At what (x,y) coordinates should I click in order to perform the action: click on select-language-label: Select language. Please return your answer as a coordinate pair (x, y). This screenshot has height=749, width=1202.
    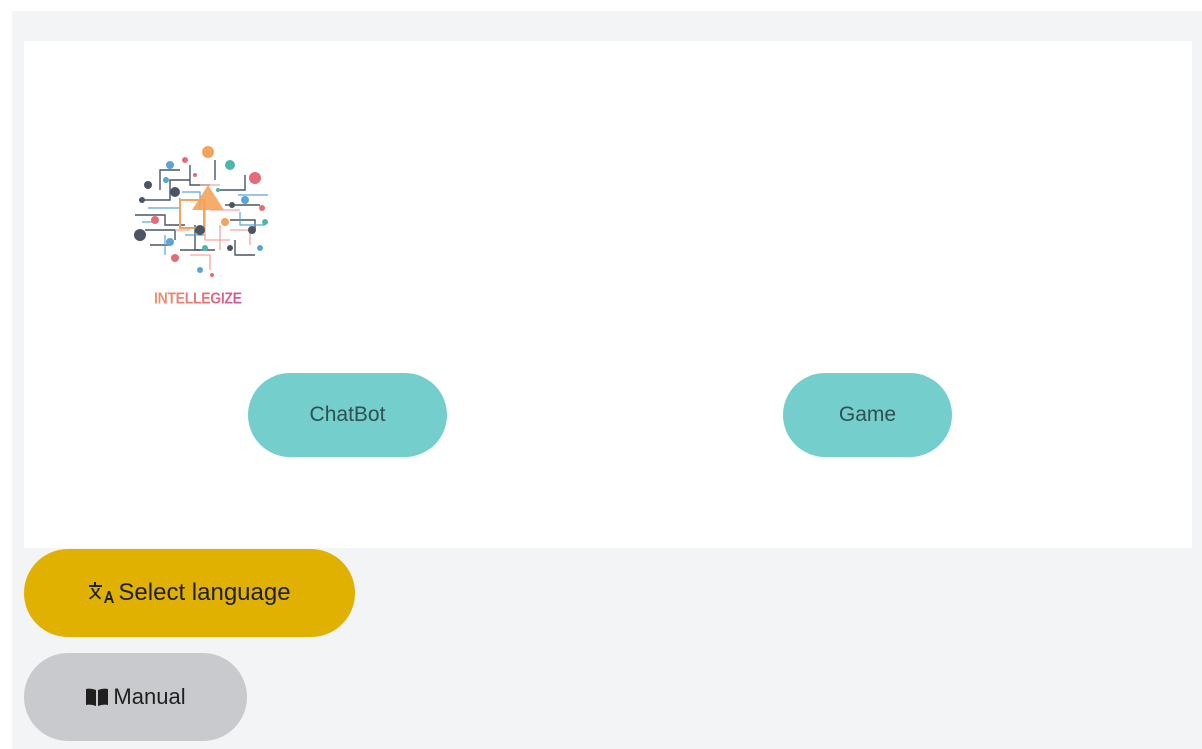
    Looking at the image, I should click on (204, 592).